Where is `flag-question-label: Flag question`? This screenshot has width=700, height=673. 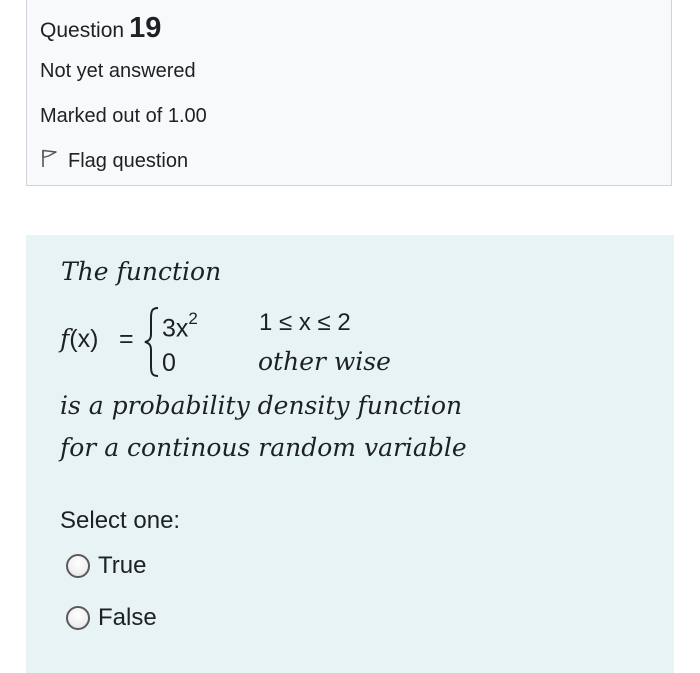 flag-question-label: Flag question is located at coordinates (128, 160).